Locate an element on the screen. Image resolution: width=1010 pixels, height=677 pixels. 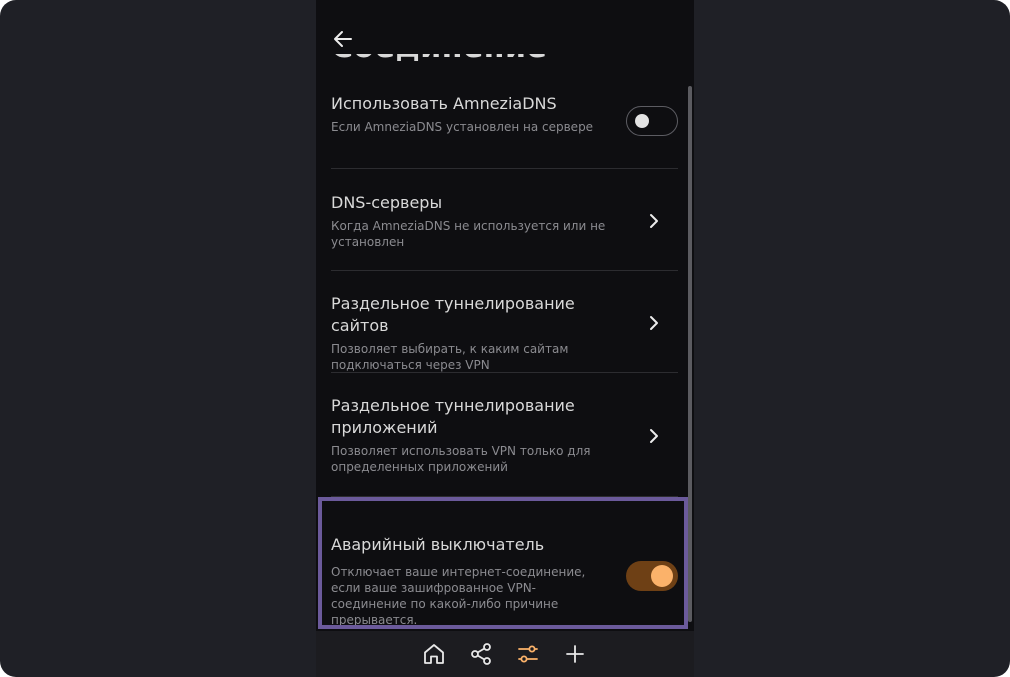
amnezia-dns-toggle is located at coordinates (652, 121).